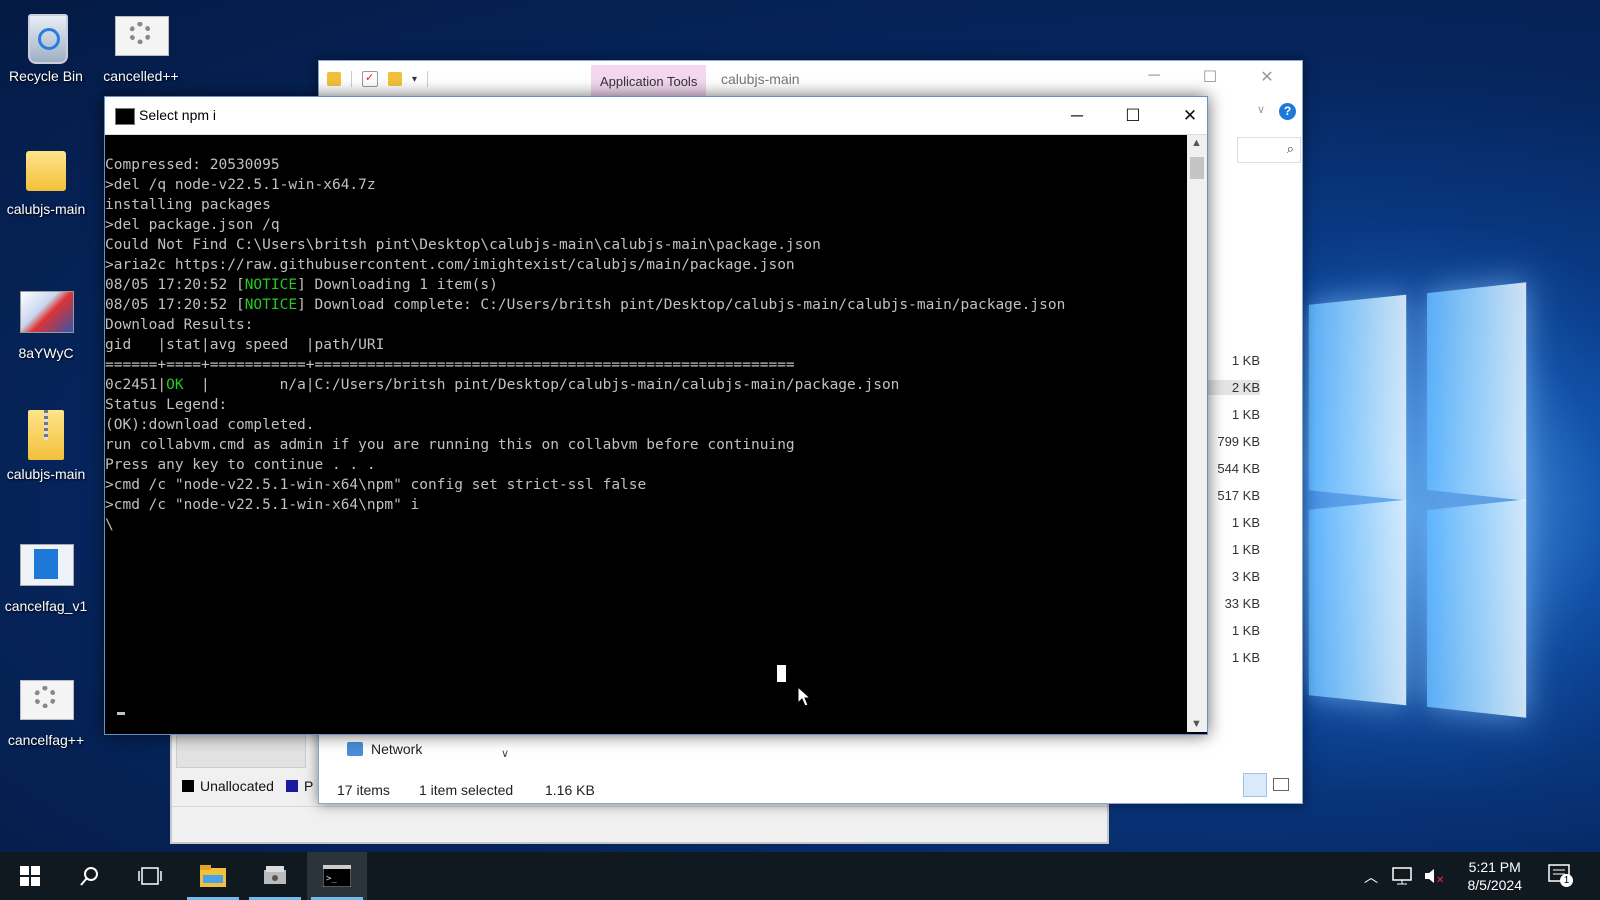 The height and width of the screenshot is (900, 1600). What do you see at coordinates (291, 786) in the screenshot?
I see `primary-swatch` at bounding box center [291, 786].